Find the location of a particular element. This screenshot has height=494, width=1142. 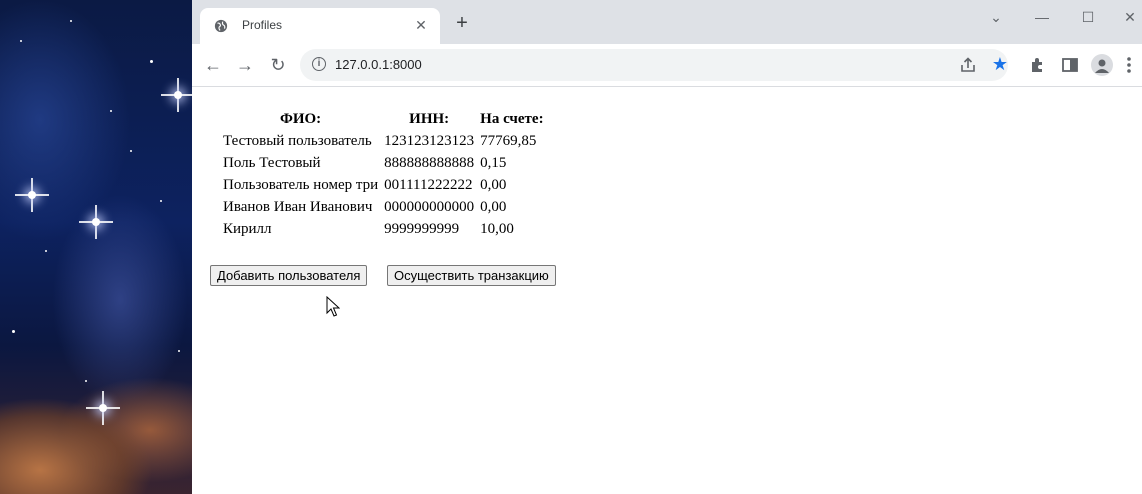

mouse-cursor-icon is located at coordinates (333, 306).